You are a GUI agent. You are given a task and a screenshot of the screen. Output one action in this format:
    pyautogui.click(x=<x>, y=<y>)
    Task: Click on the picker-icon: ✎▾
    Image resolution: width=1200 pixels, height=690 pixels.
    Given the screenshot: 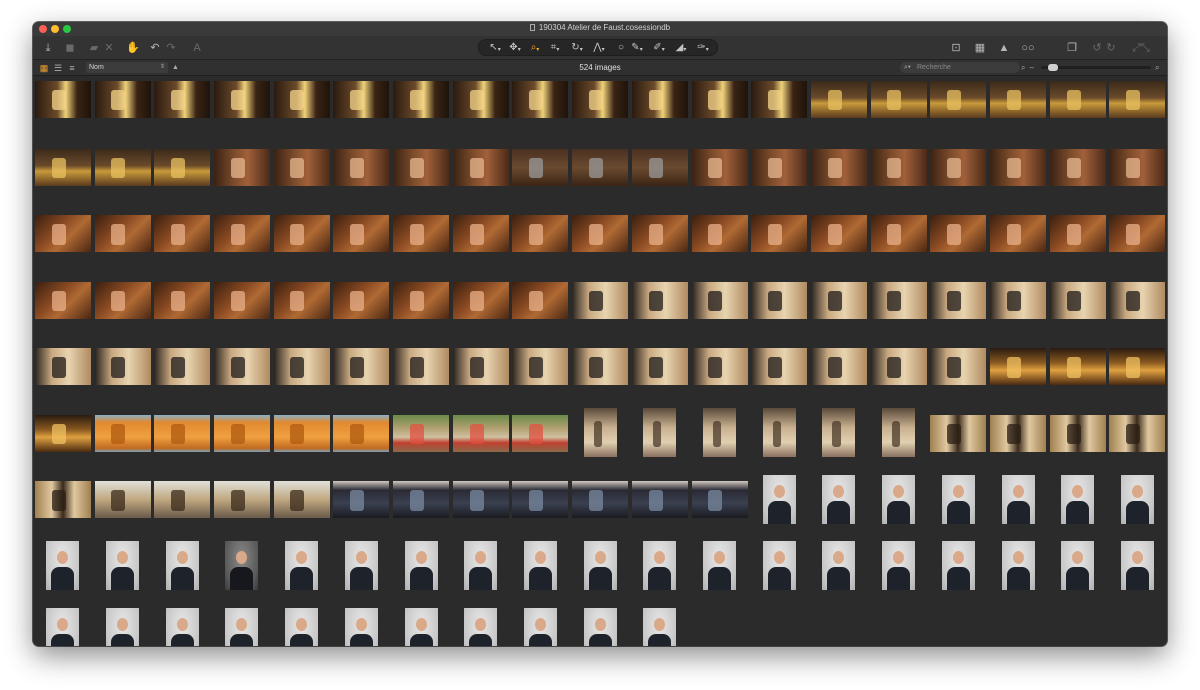 What is the action you would take?
    pyautogui.click(x=637, y=48)
    